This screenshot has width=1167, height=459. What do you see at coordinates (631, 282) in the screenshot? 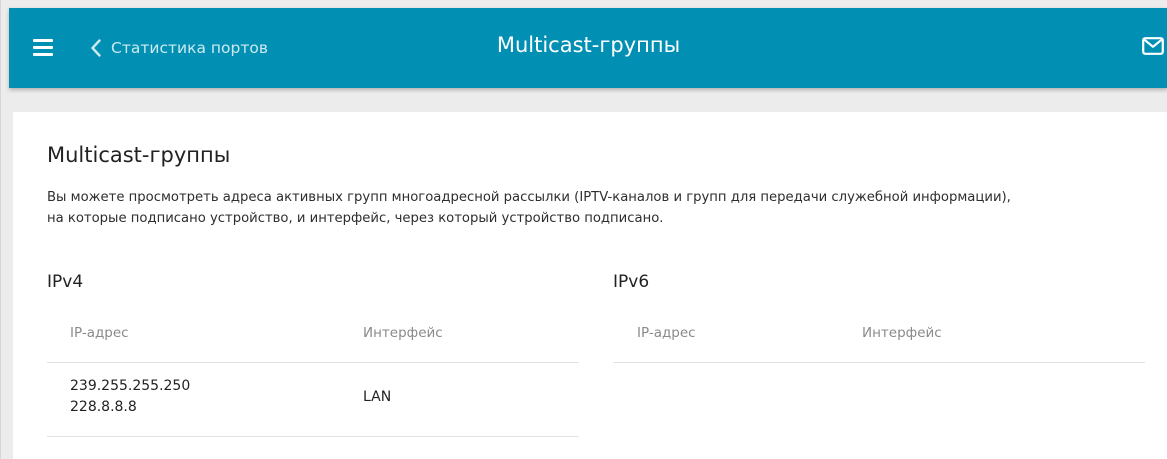
I see `ipv6-title: IPv6` at bounding box center [631, 282].